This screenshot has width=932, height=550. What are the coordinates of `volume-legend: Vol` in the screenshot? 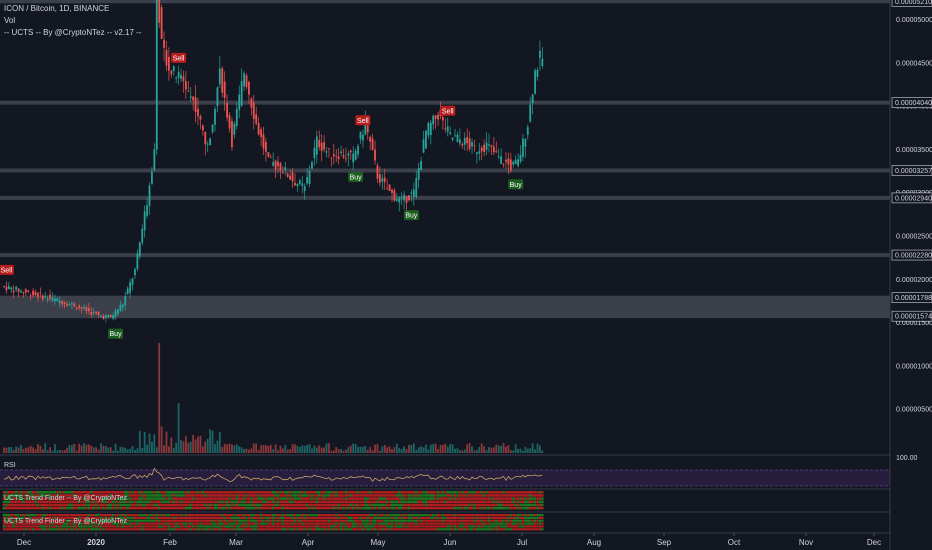 It's located at (9, 21).